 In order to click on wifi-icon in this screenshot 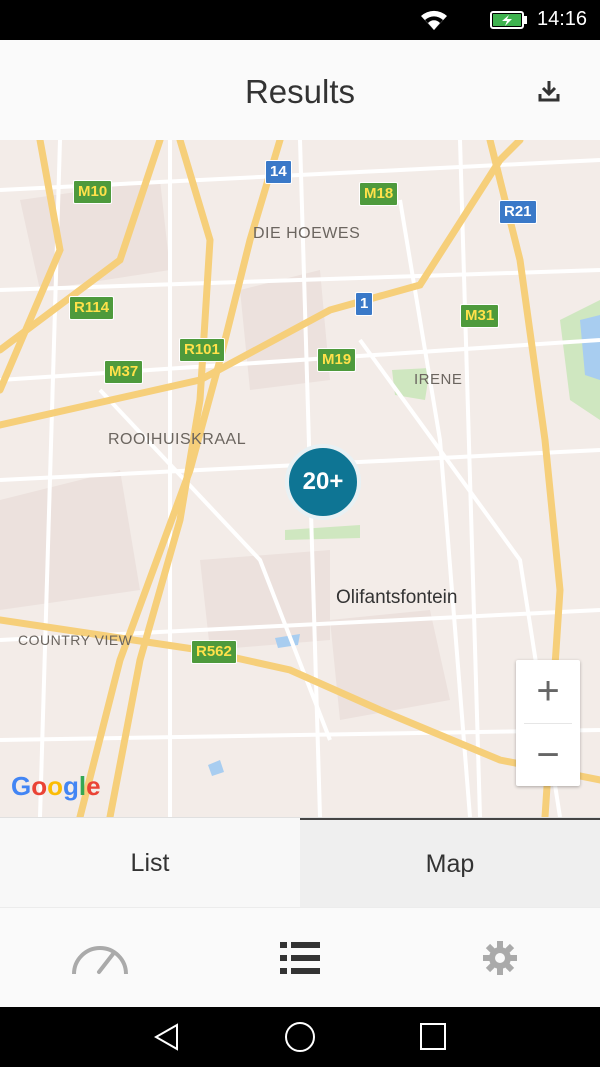, I will do `click(434, 20)`.